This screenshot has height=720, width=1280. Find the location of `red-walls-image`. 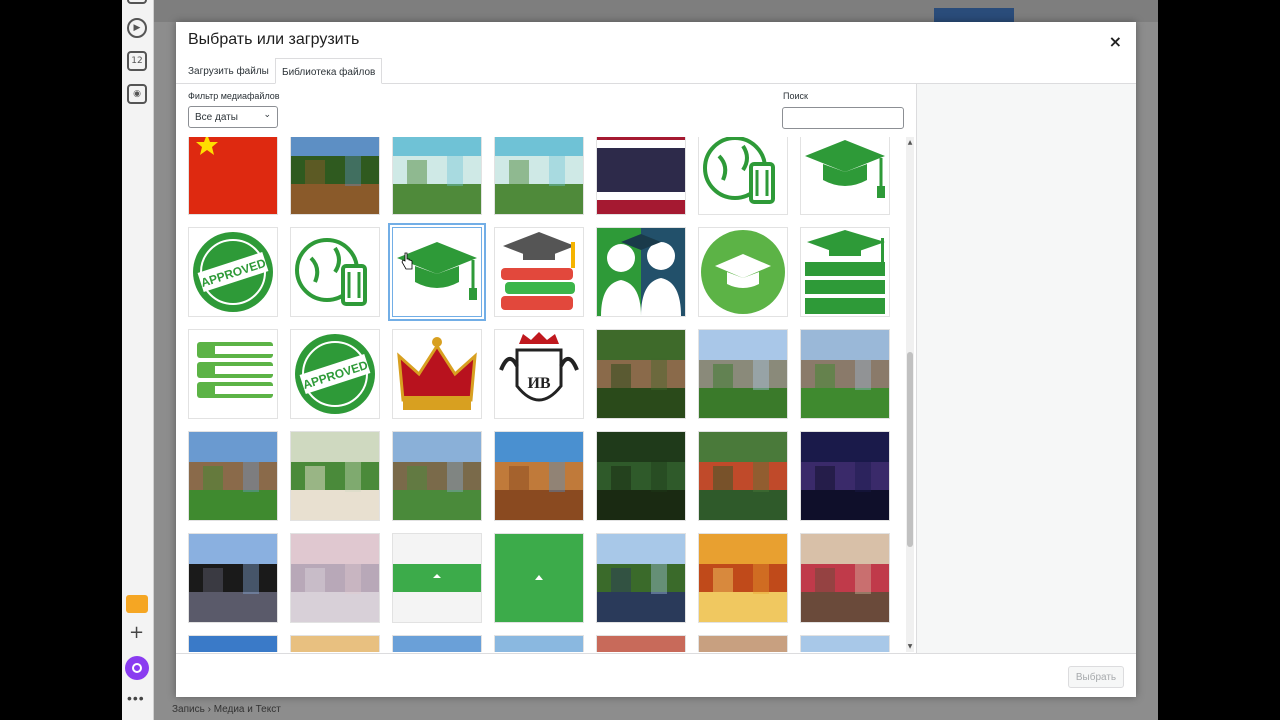

red-walls-image is located at coordinates (641, 644).